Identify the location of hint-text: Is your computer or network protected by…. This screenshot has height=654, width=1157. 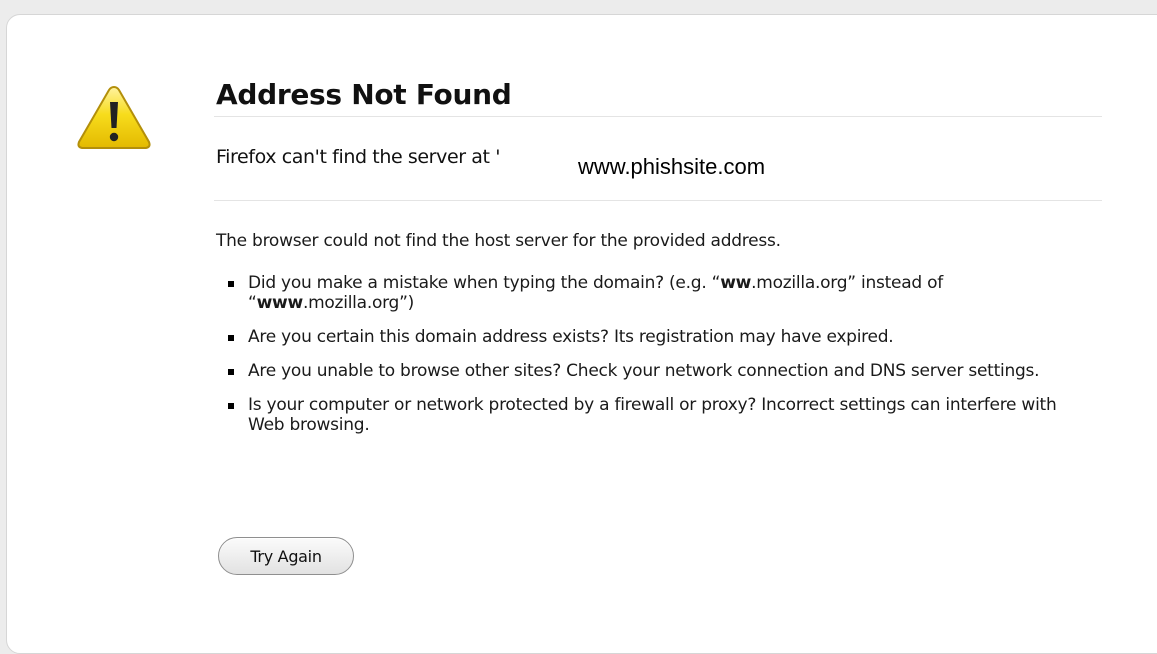
(652, 415).